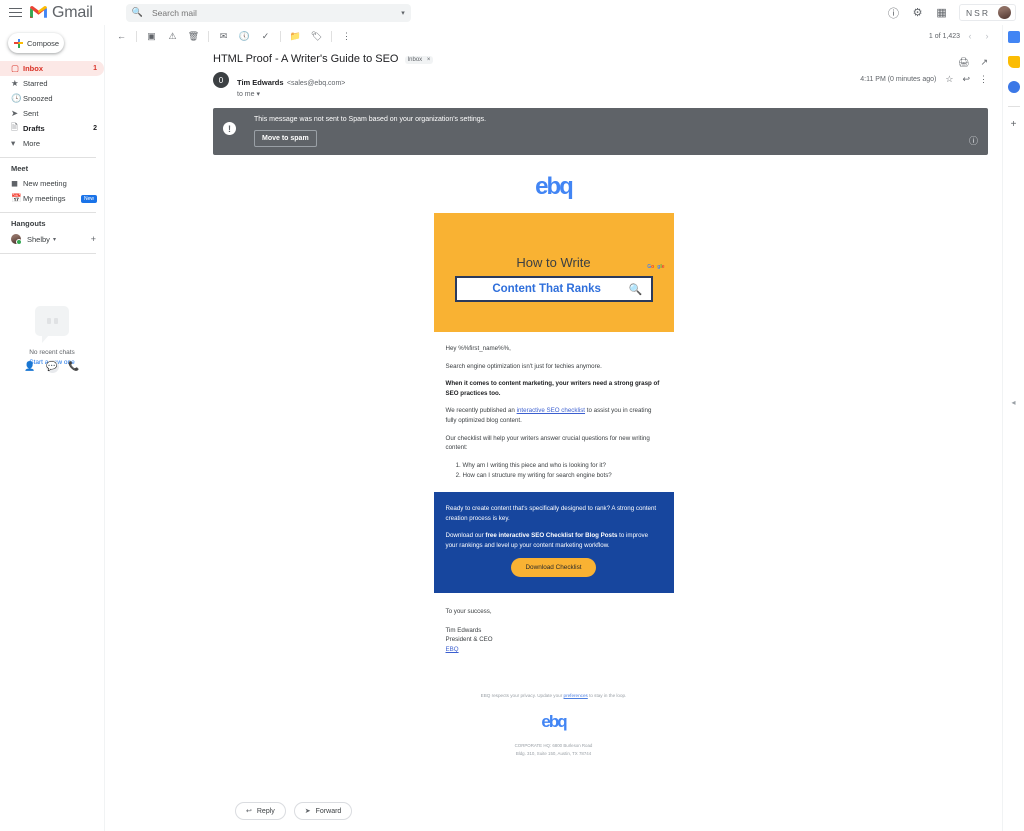  What do you see at coordinates (45, 183) in the screenshot?
I see `sidebar-item-label: New meeting` at bounding box center [45, 183].